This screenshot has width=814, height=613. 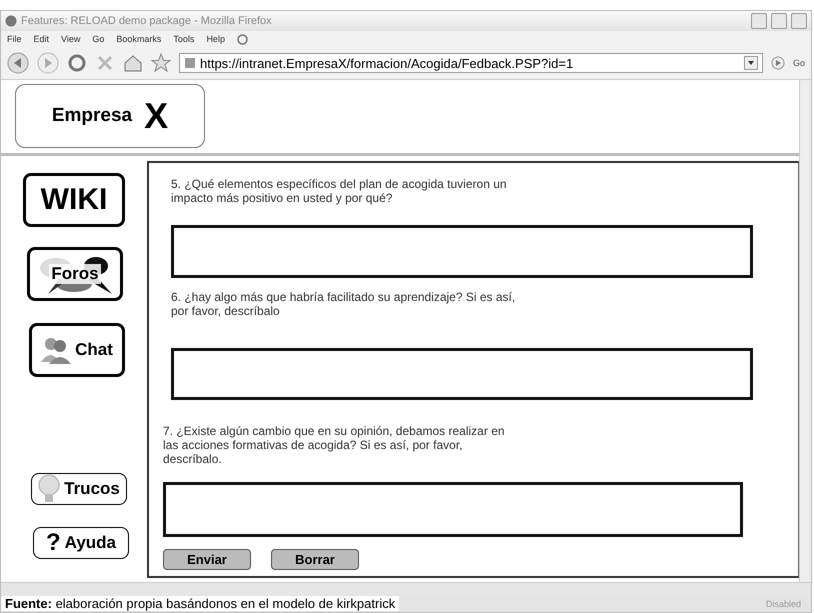 I want to click on window-title: Features: RELOAD demo package - Mozilla Firefox, so click(x=147, y=21).